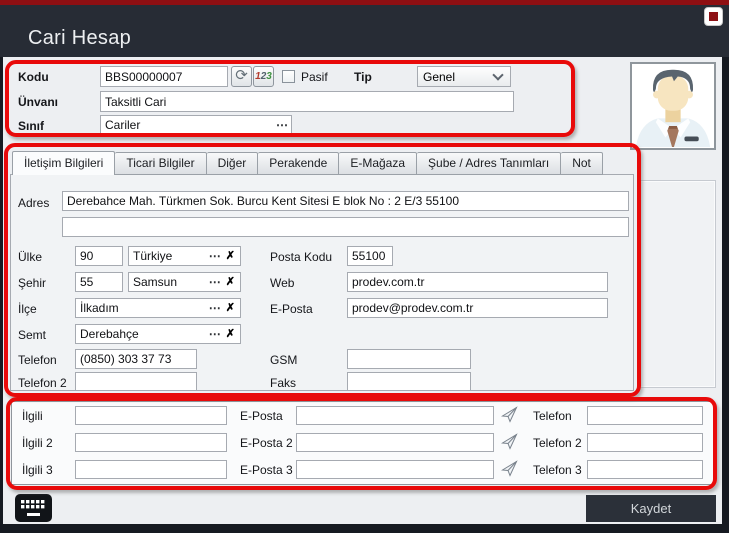 Image resolution: width=729 pixels, height=533 pixels. I want to click on sehir-clear-icon: ✗, so click(232, 282).